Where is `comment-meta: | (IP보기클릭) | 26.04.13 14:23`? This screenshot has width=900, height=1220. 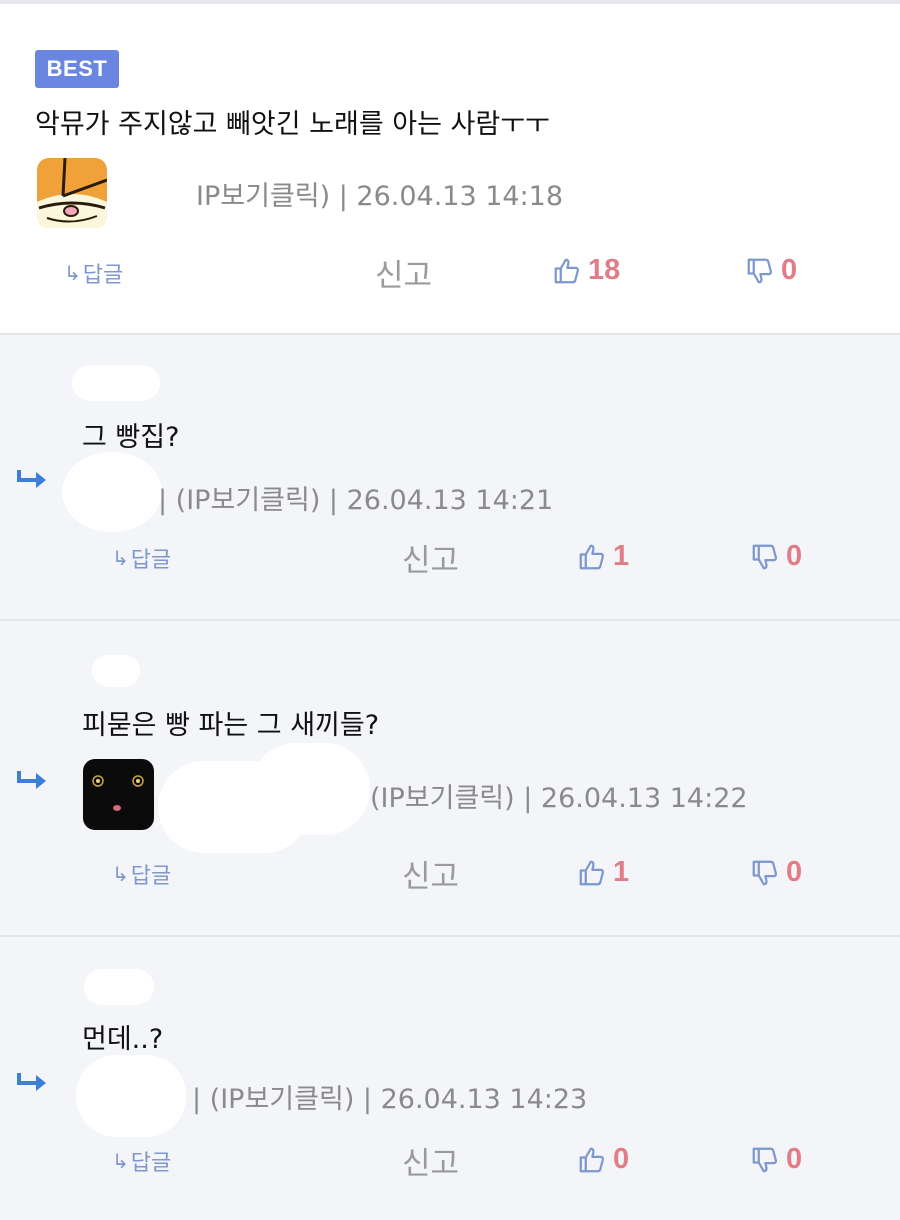
comment-meta: | (IP보기클릭) | 26.04.13 14:23 is located at coordinates (390, 1099).